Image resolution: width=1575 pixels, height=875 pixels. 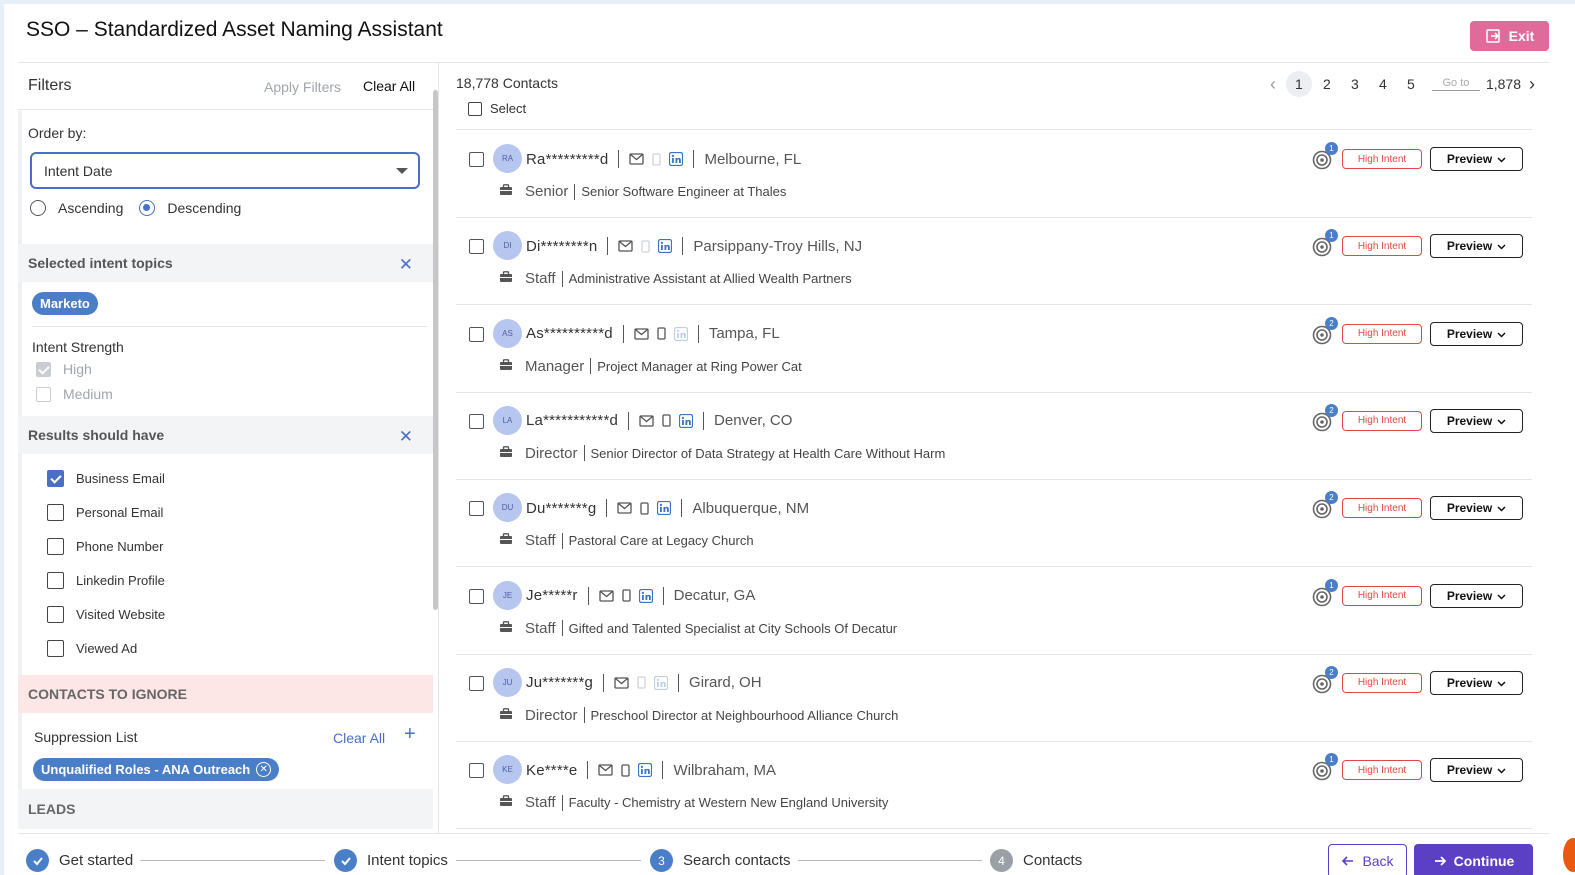 What do you see at coordinates (359, 738) in the screenshot?
I see `suppression-clear-all-button: Clear All` at bounding box center [359, 738].